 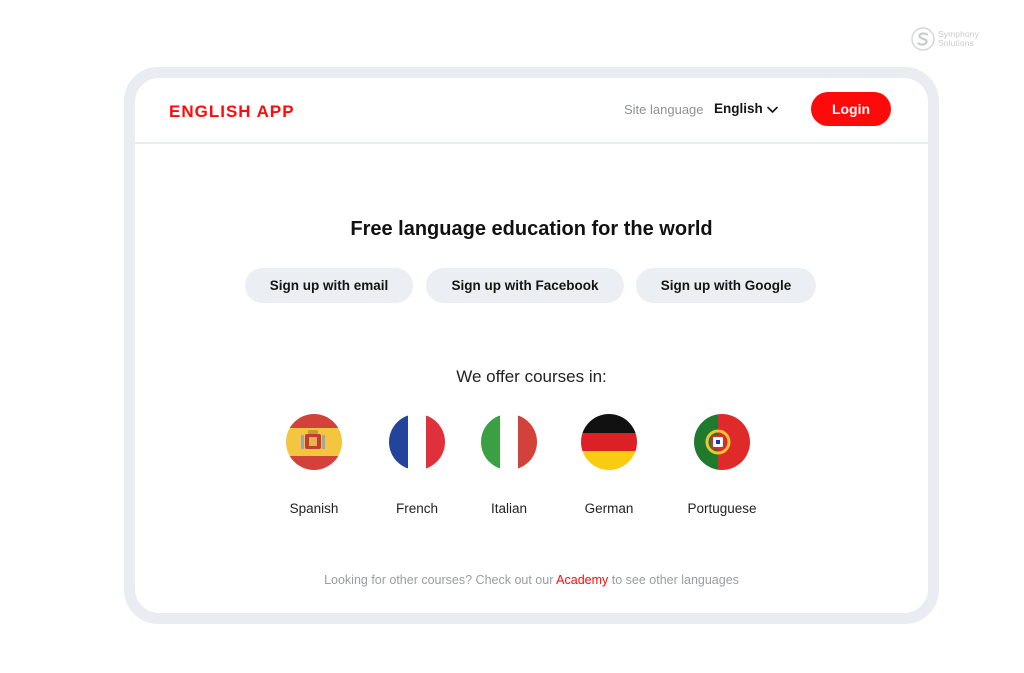 What do you see at coordinates (531, 229) in the screenshot?
I see `page-headline: Free language education for the world` at bounding box center [531, 229].